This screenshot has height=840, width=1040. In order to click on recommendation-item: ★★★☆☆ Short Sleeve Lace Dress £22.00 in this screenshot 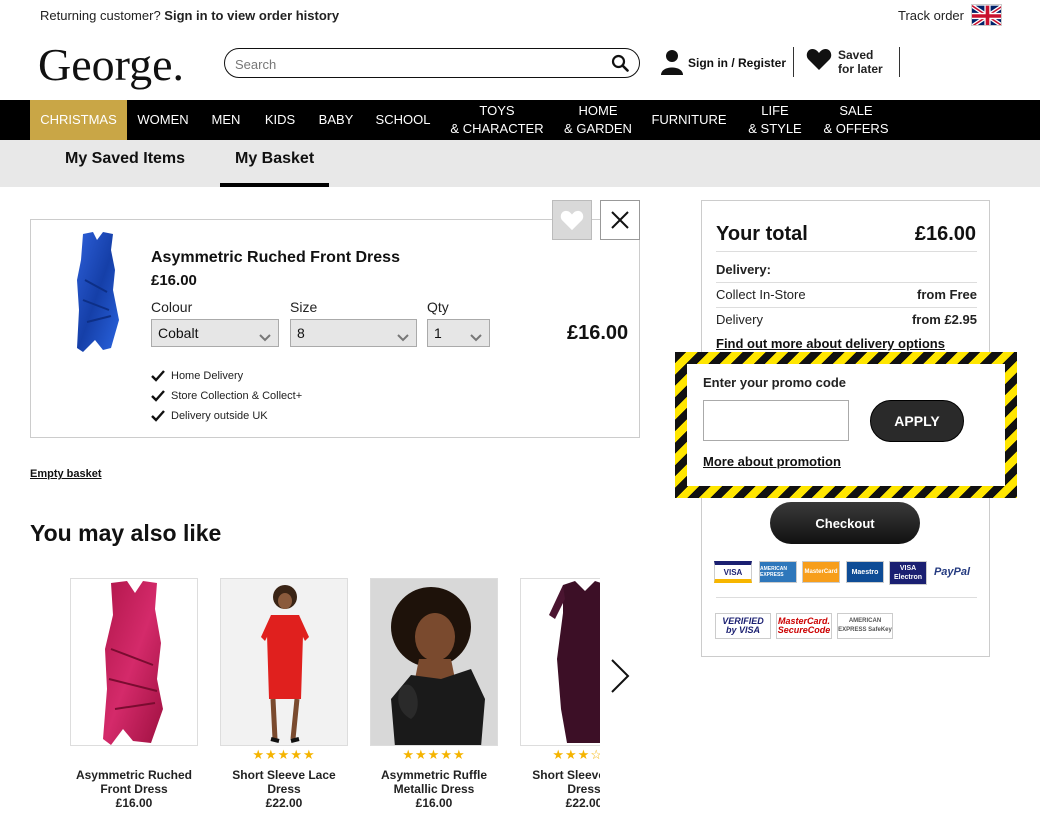, I will do `click(560, 694)`.